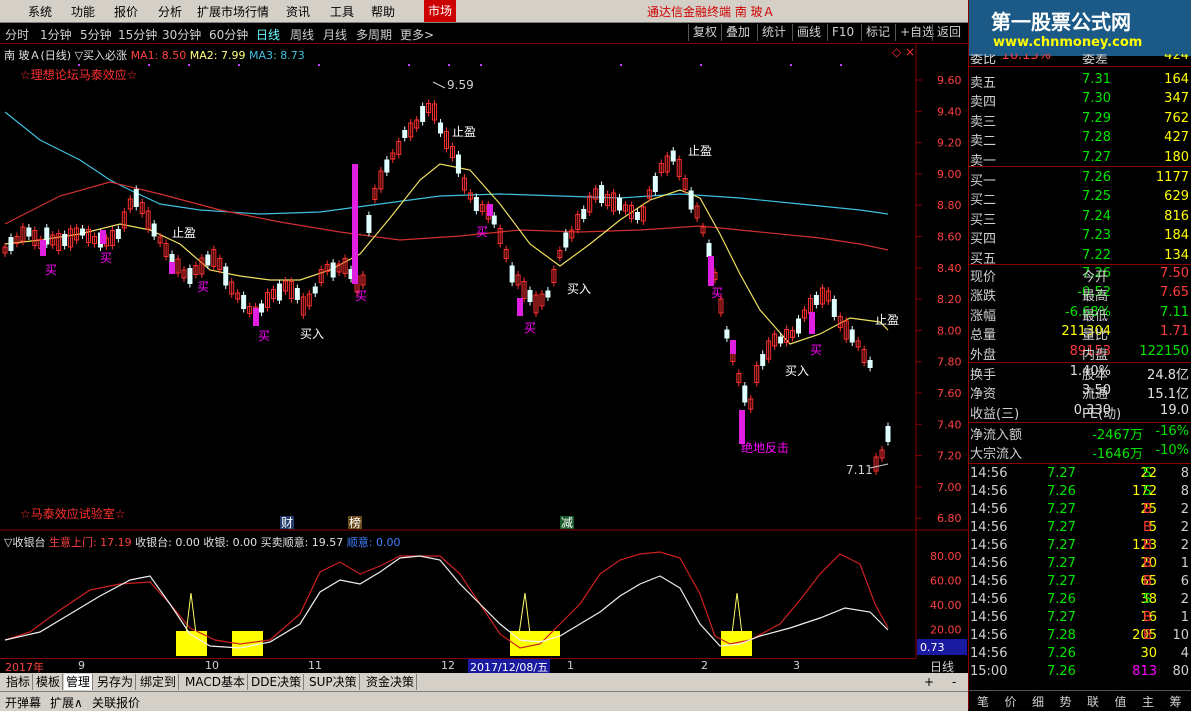 This screenshot has width=1191, height=711. I want to click on tab-dde: DDE决策, so click(277, 682).